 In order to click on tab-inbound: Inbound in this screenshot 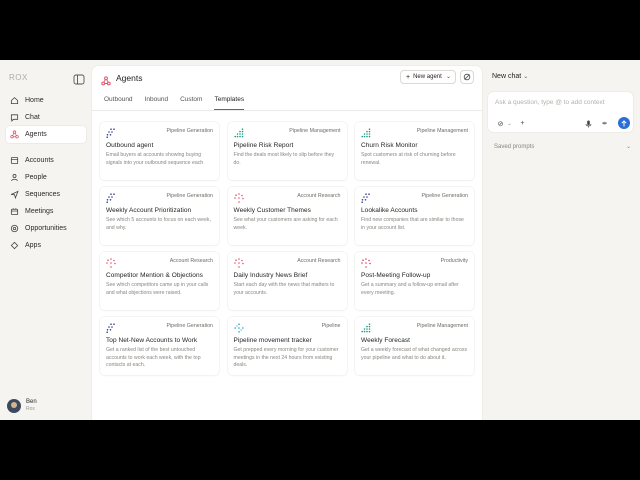, I will do `click(157, 103)`.